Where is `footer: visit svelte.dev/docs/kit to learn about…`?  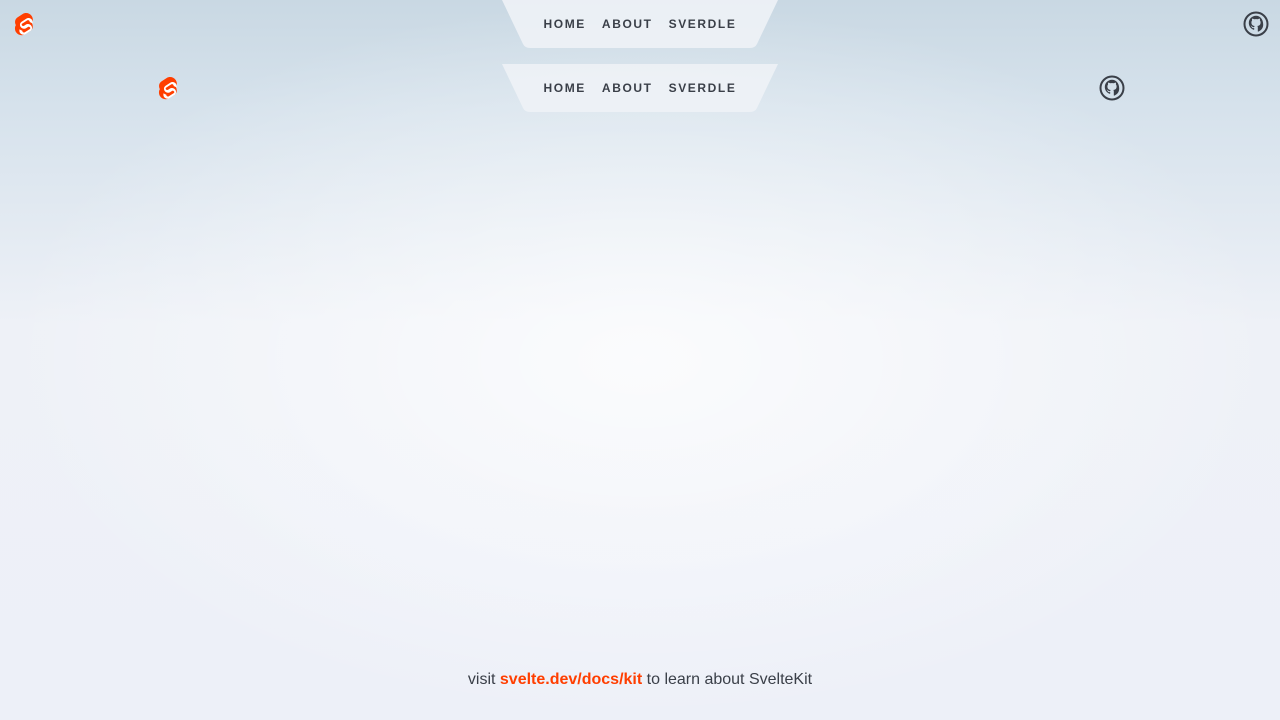 footer: visit svelte.dev/docs/kit to learn about… is located at coordinates (640, 680).